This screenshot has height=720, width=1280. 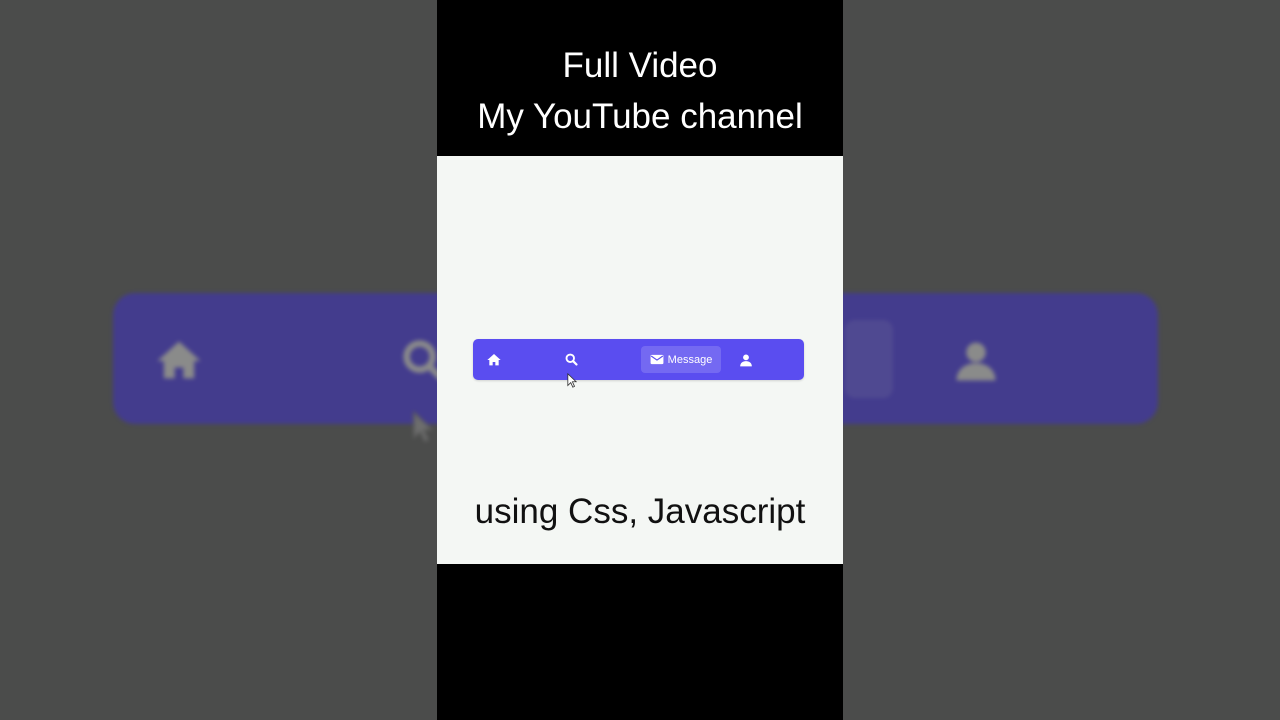 I want to click on blurred-home-icon, so click(x=179, y=361).